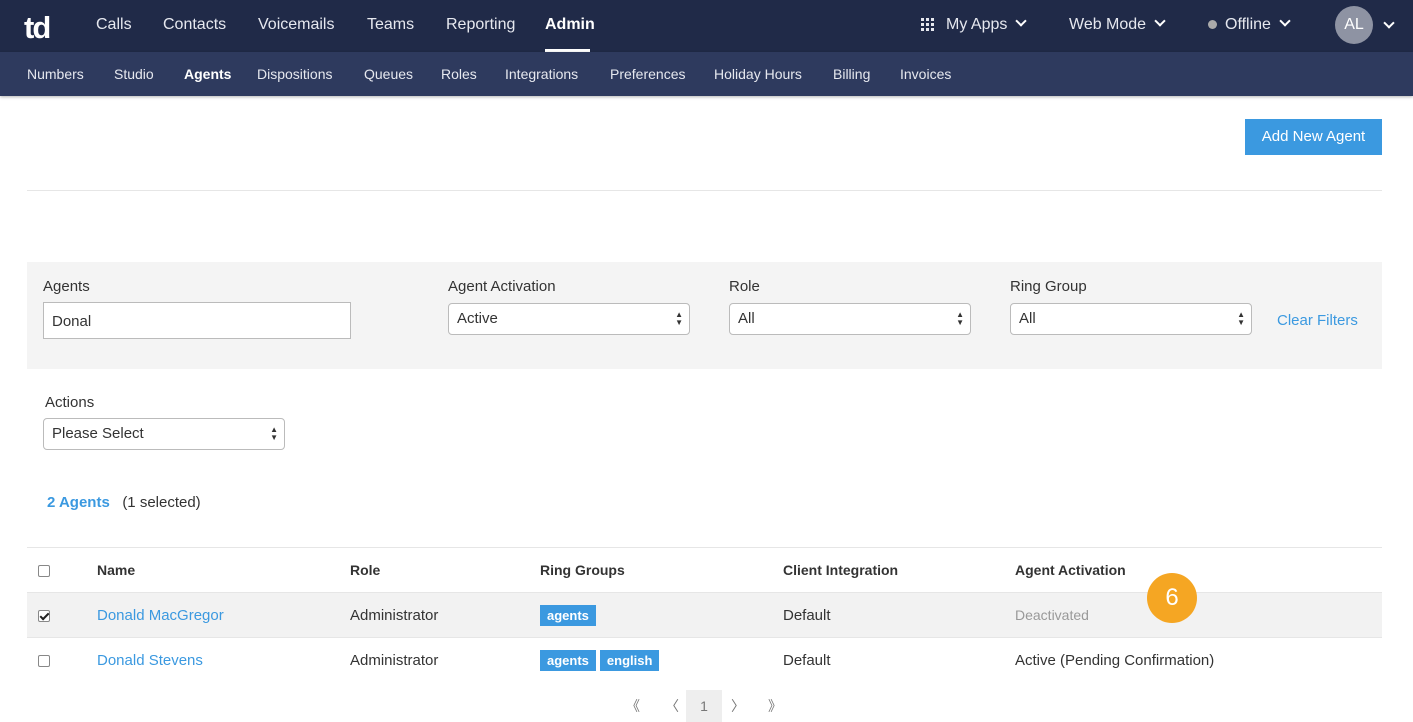  Describe the element at coordinates (294, 74) in the screenshot. I see `subnav-dispositions: Dispositions` at that location.